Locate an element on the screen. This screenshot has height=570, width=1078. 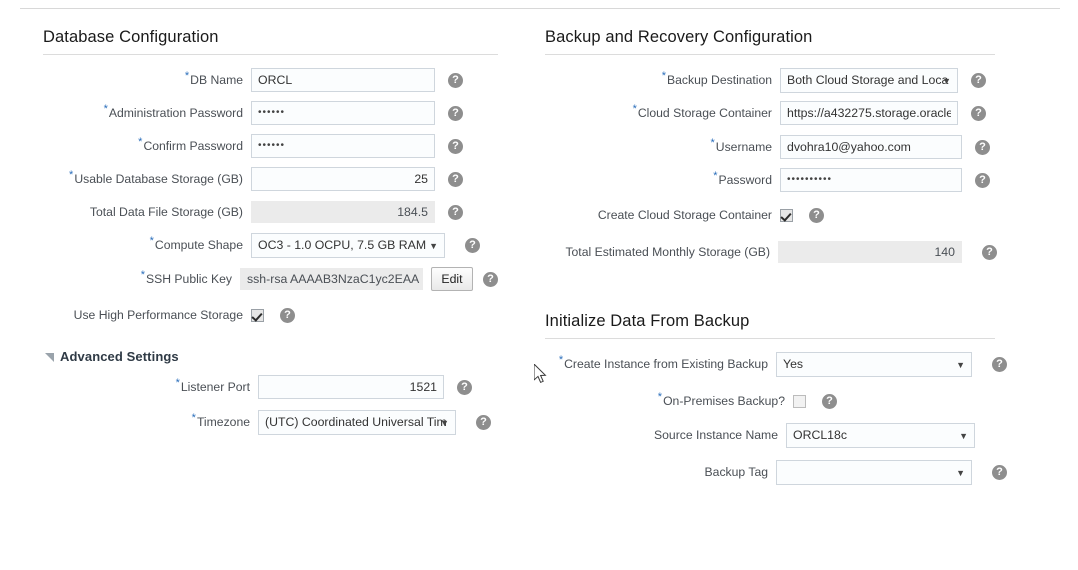
timezone-value: (UTC) Coordinated Universal Tim is located at coordinates (356, 421).